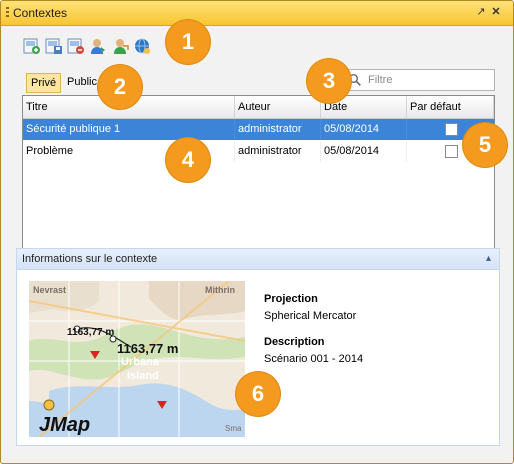 The image size is (514, 464). I want to click on share-context-icon, so click(120, 46).